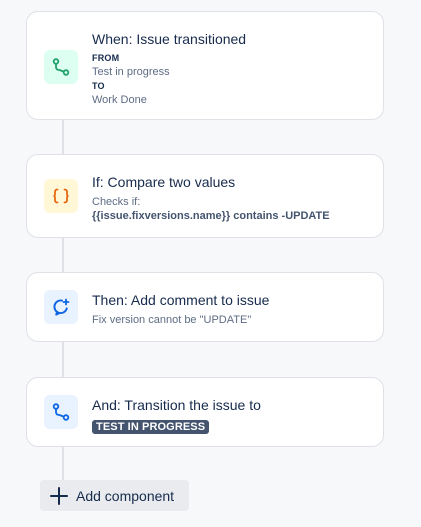 The width and height of the screenshot is (421, 527). Describe the element at coordinates (59, 495) in the screenshot. I see `plus-icon` at that location.